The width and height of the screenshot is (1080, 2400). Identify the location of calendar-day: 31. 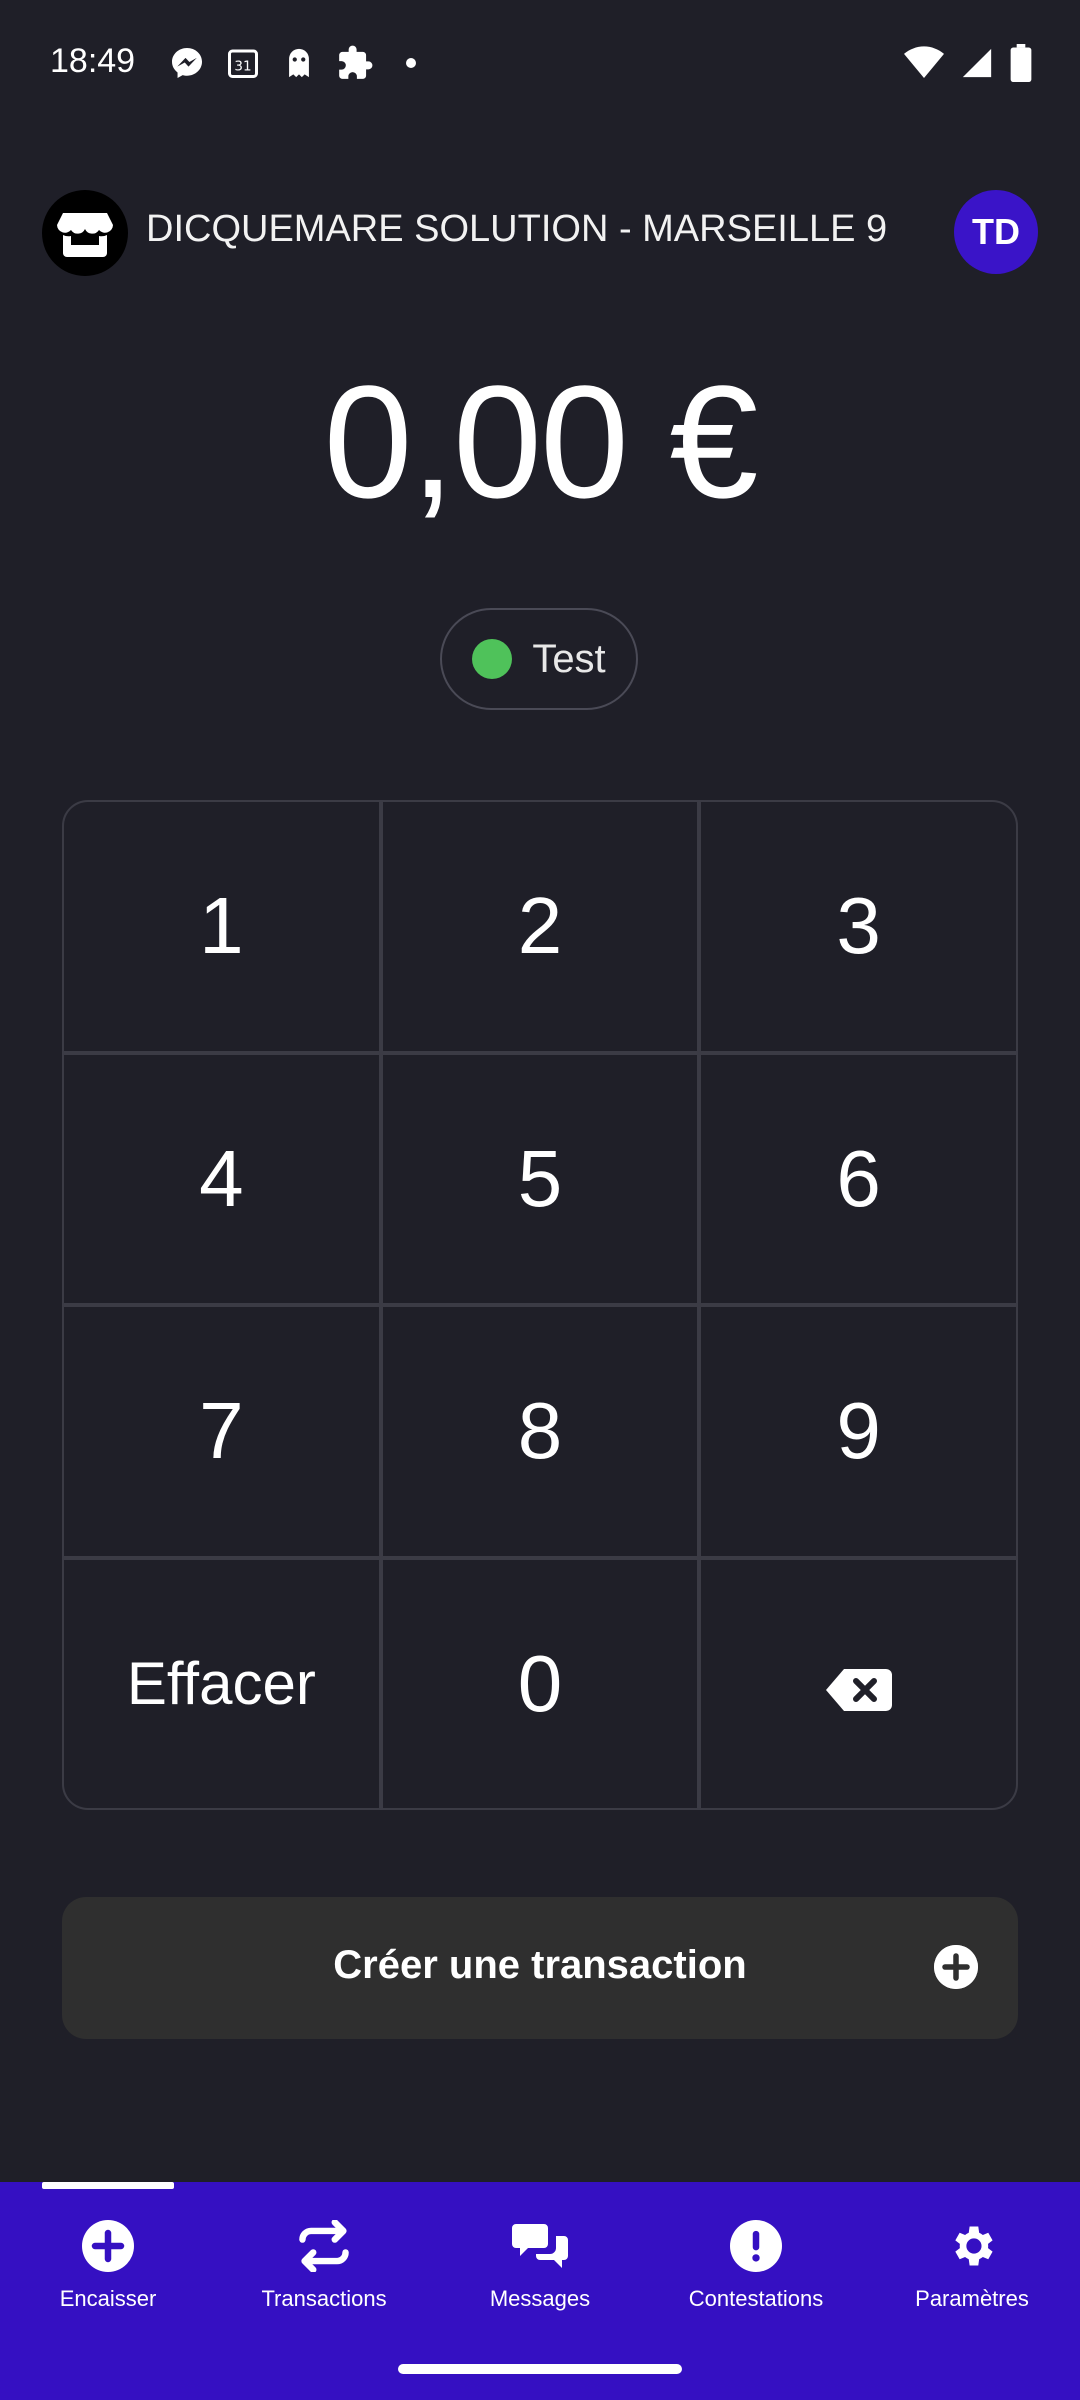
(242, 67).